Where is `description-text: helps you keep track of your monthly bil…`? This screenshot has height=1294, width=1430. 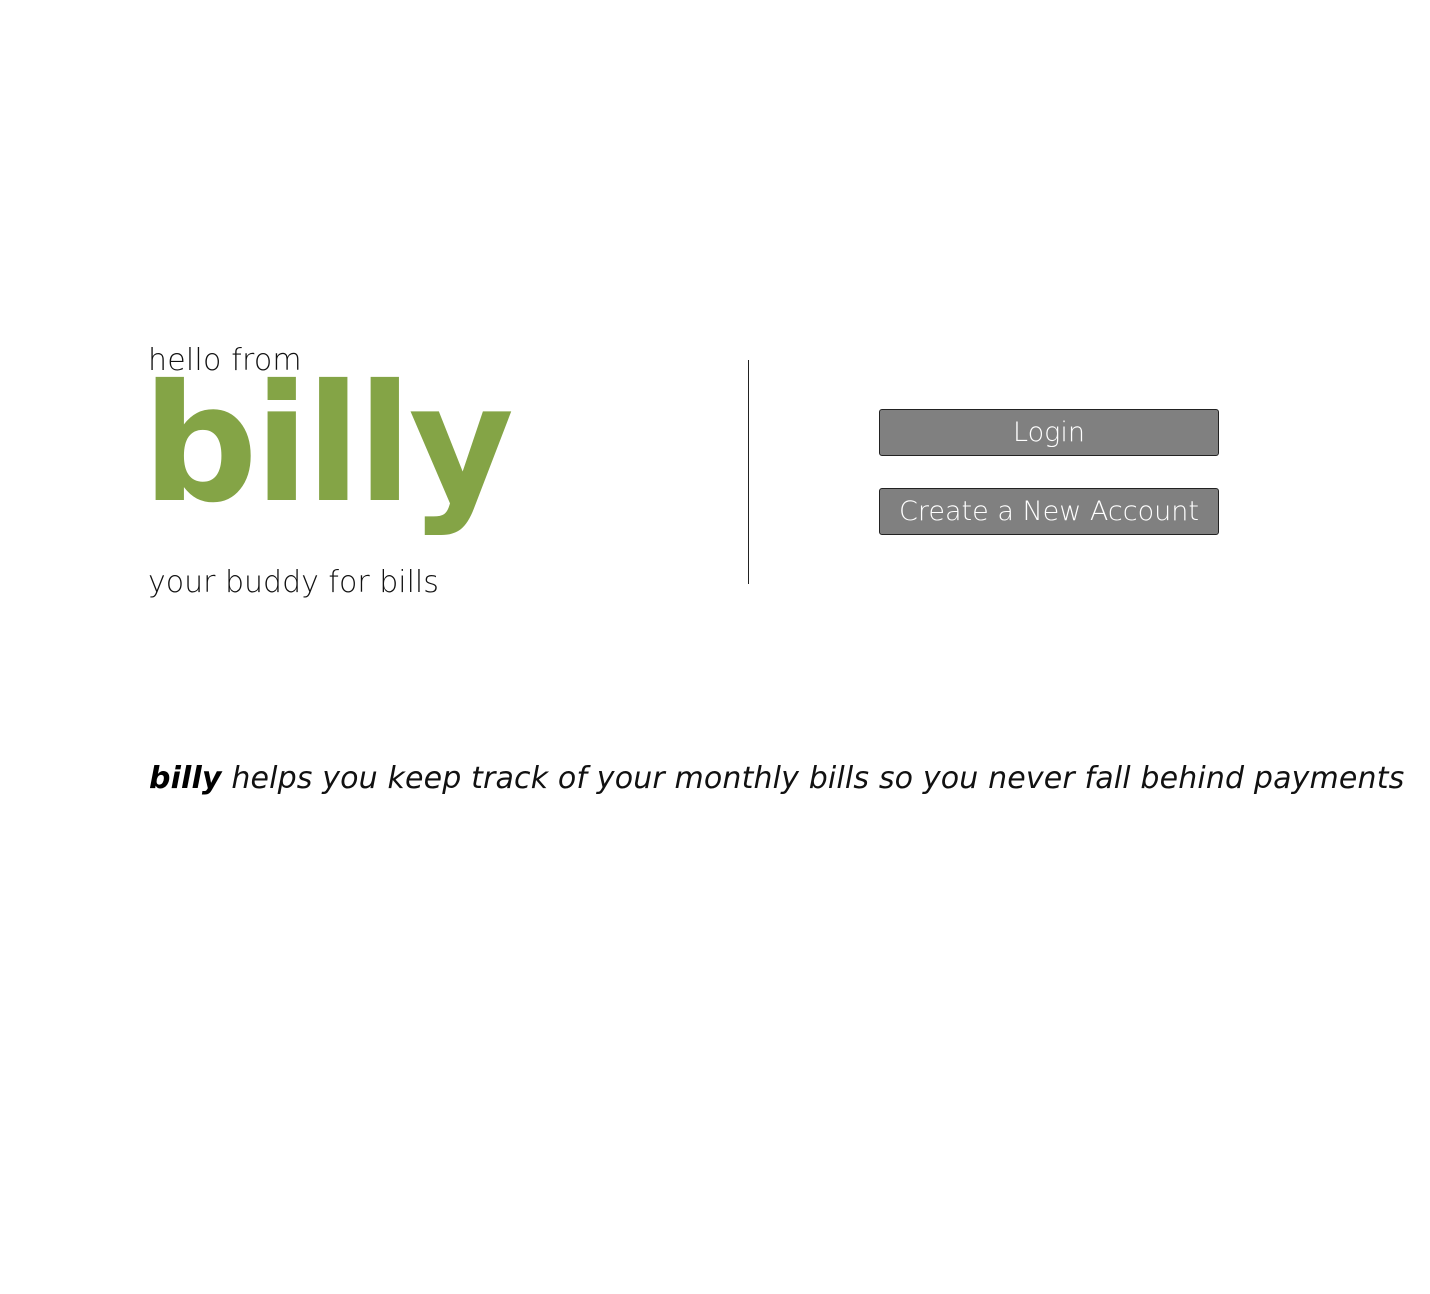 description-text: helps you keep track of your monthly bil… is located at coordinates (813, 778).